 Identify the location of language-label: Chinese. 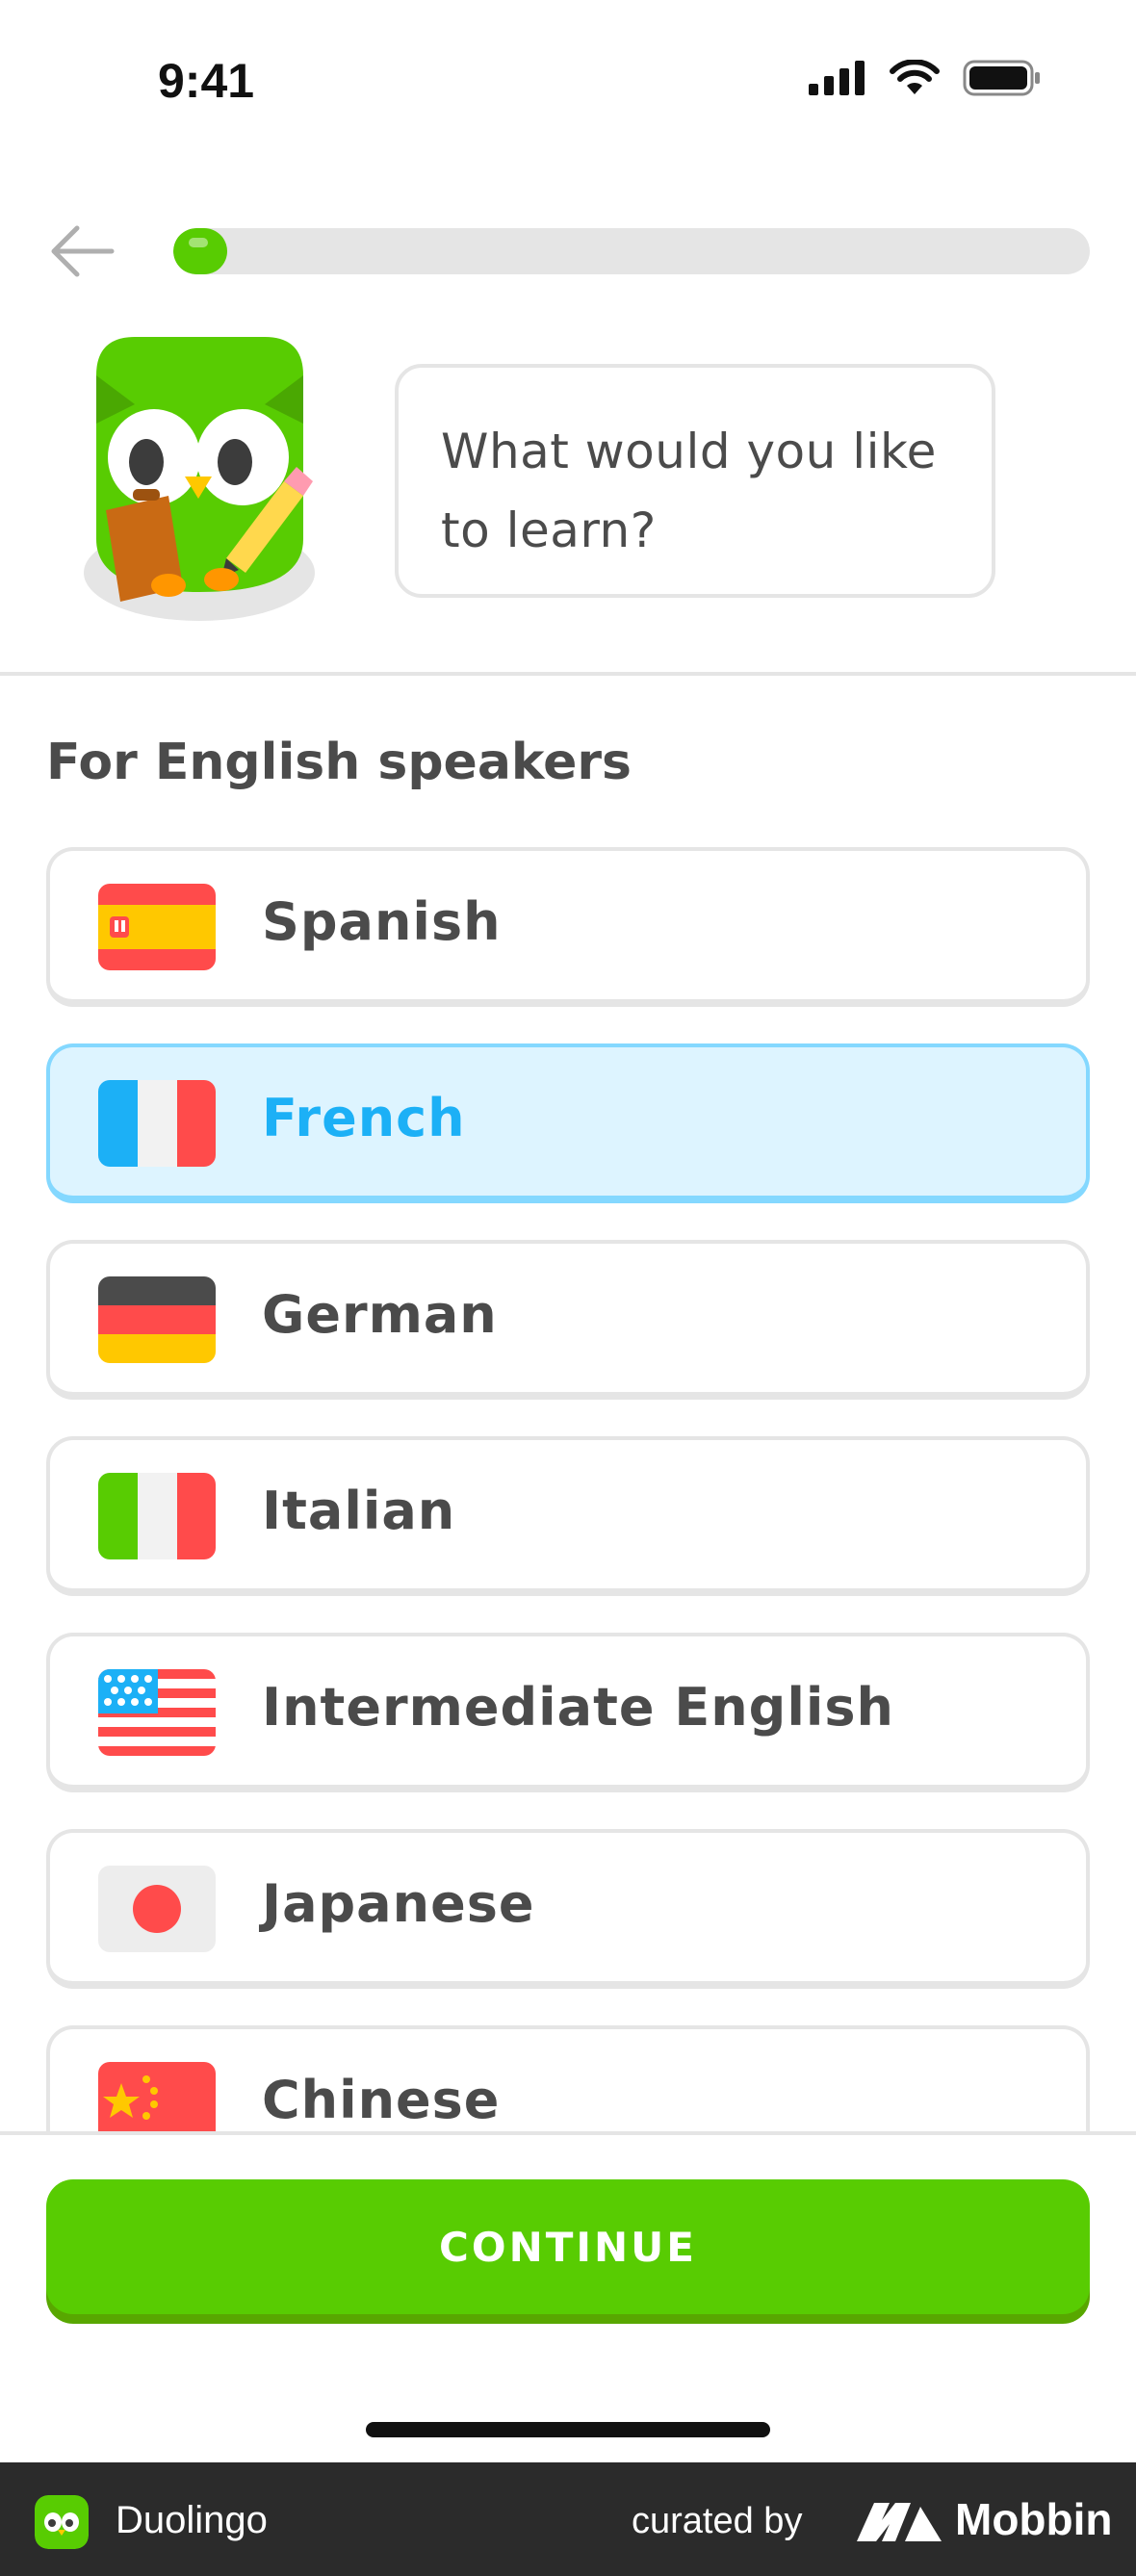
(382, 2100).